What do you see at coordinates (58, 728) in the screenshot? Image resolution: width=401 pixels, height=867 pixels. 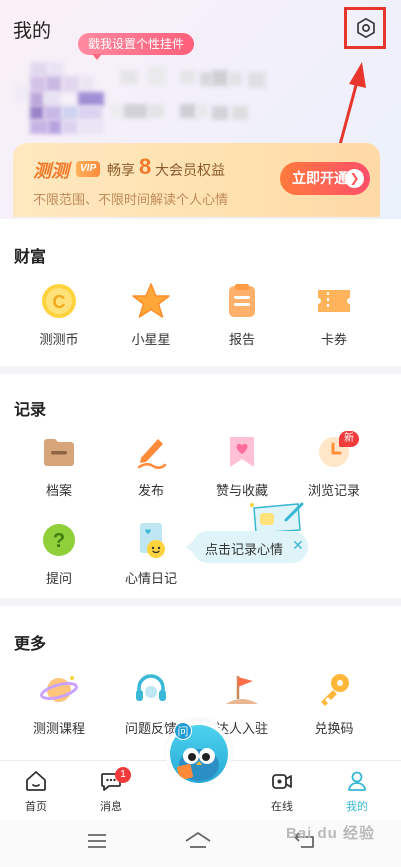 I see `more-item-label: 测测课程` at bounding box center [58, 728].